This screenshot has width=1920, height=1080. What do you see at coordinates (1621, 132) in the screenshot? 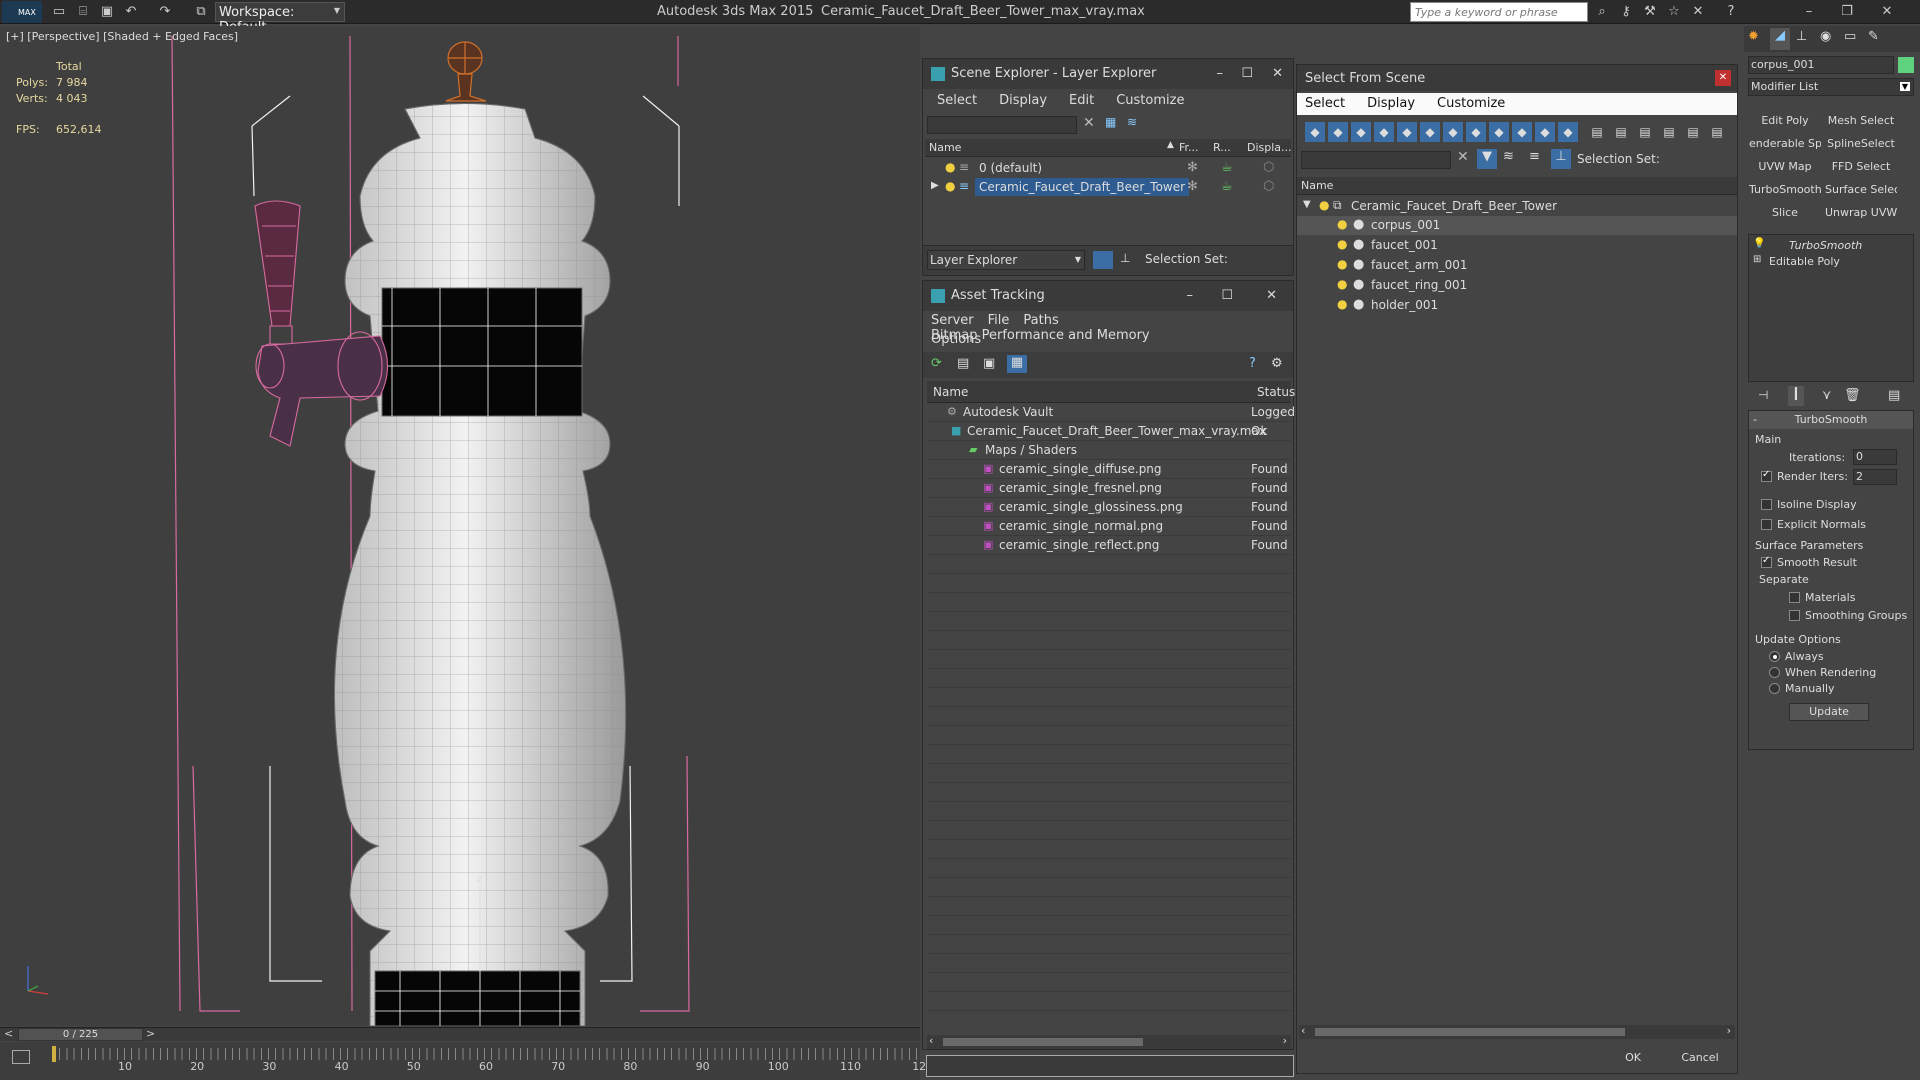
I see `select-none-icon: ▤` at bounding box center [1621, 132].